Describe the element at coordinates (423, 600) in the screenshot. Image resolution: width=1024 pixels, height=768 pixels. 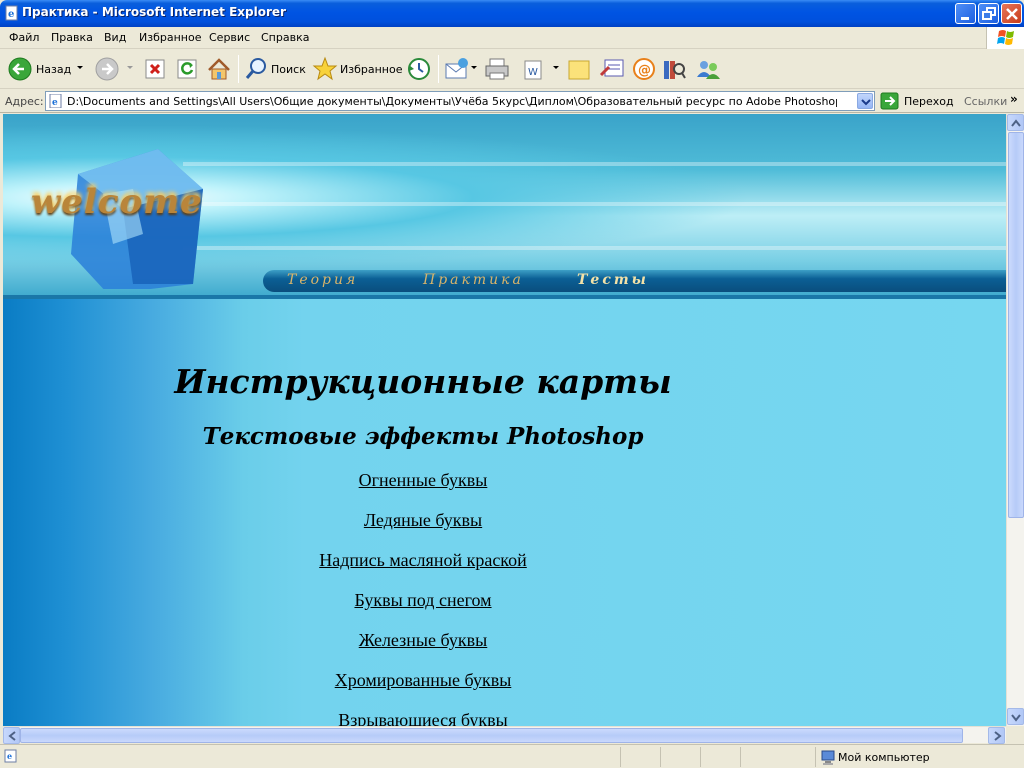
I see `link-snow-letters: Буквы под снегом` at that location.